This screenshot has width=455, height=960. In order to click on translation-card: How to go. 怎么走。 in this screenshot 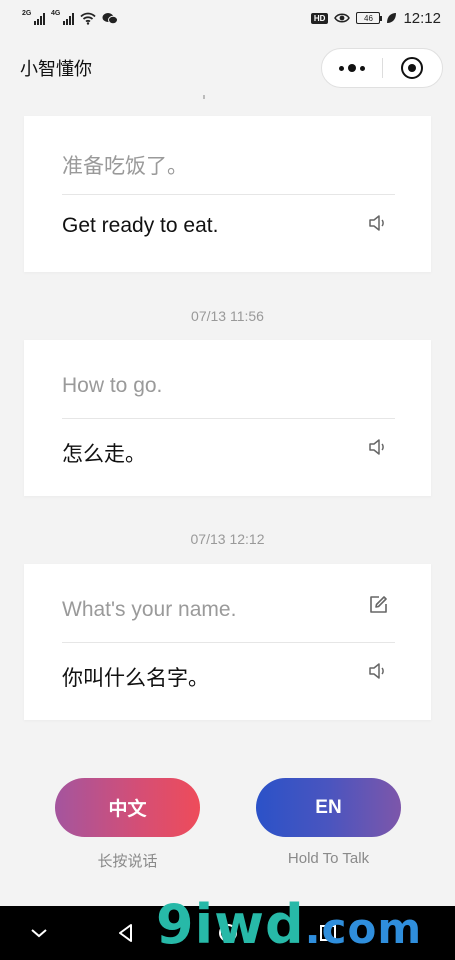, I will do `click(227, 418)`.